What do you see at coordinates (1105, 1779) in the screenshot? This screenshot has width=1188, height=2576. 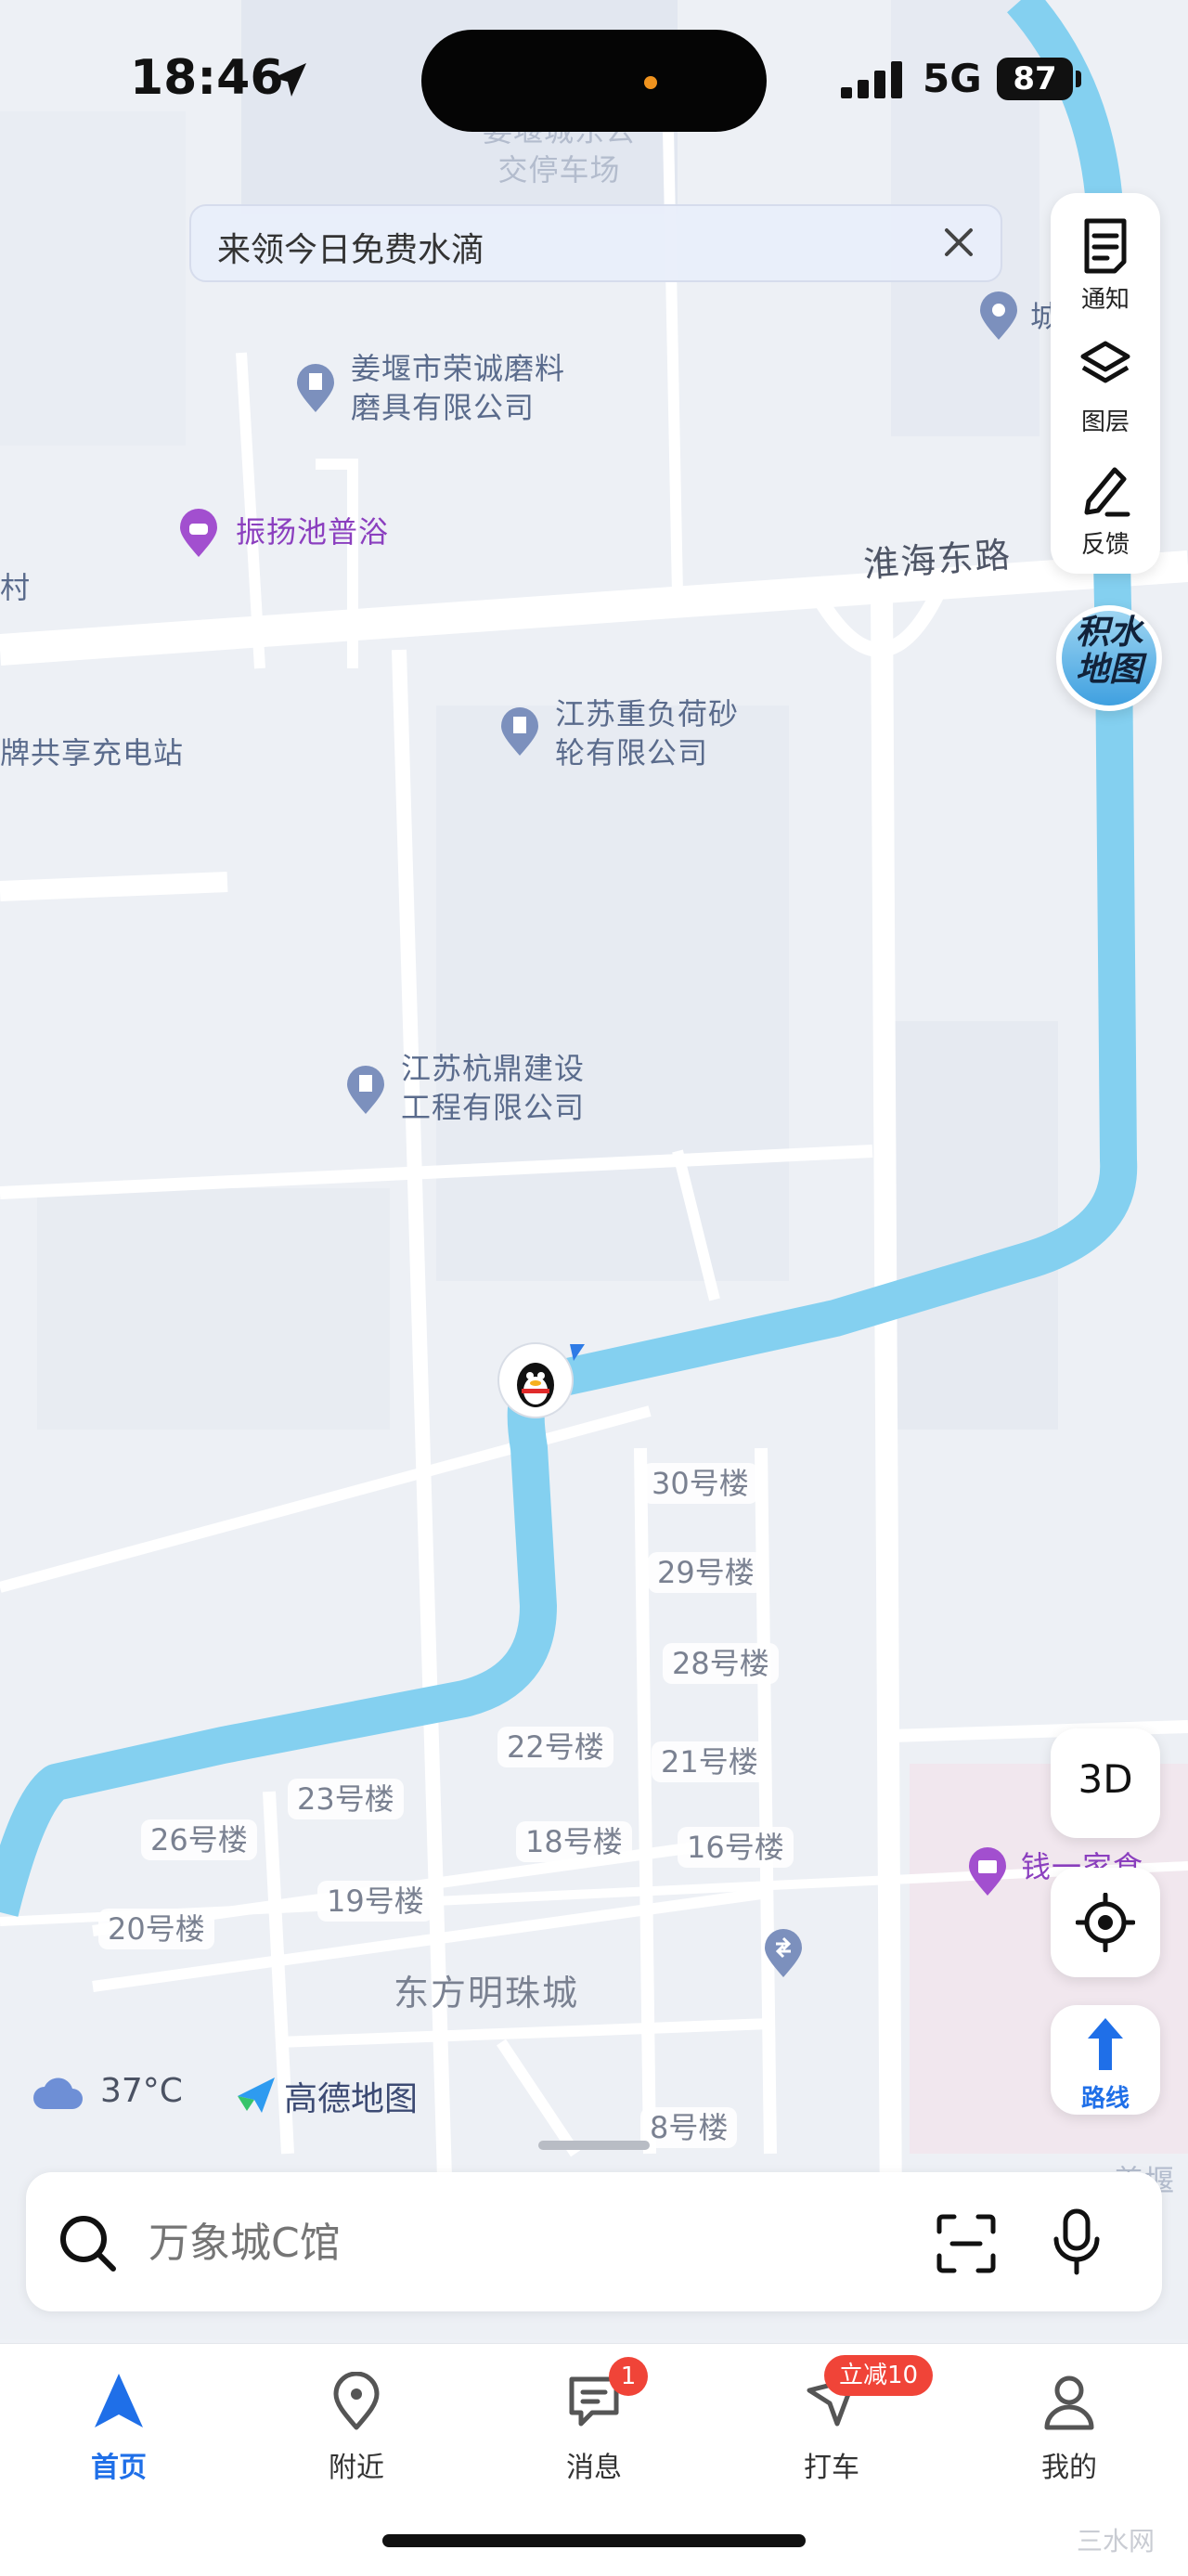 I see `3d-label: 3D` at bounding box center [1105, 1779].